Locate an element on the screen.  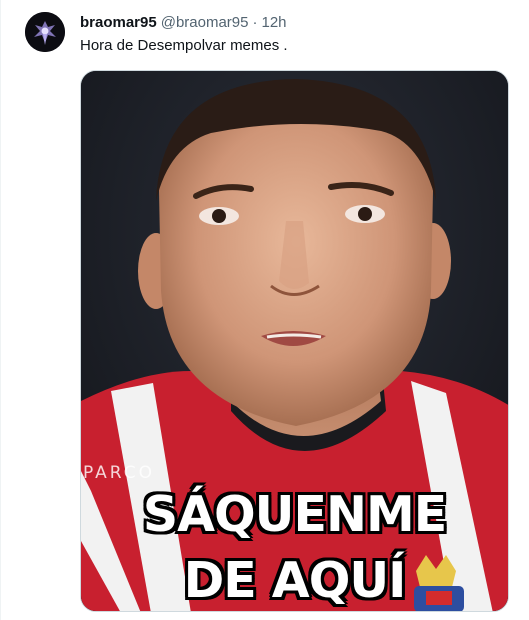
meme-caption-line1: SÁQUENME is located at coordinates (294, 514).